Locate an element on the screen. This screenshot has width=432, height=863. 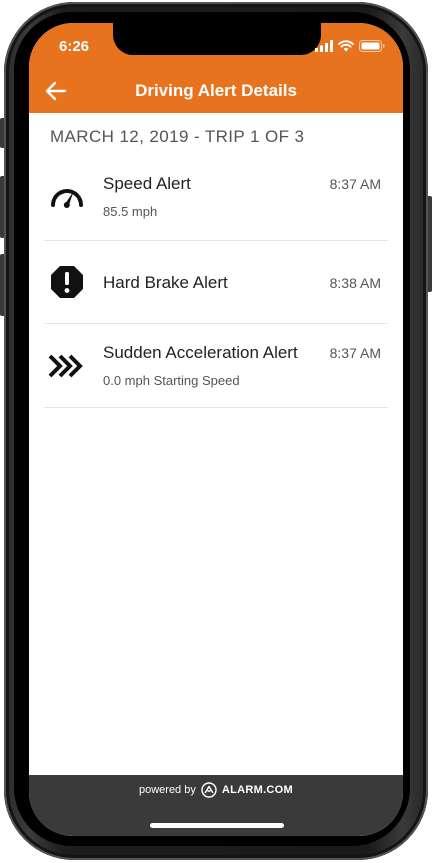
powered-by: powered by ALARM.COM is located at coordinates (216, 790).